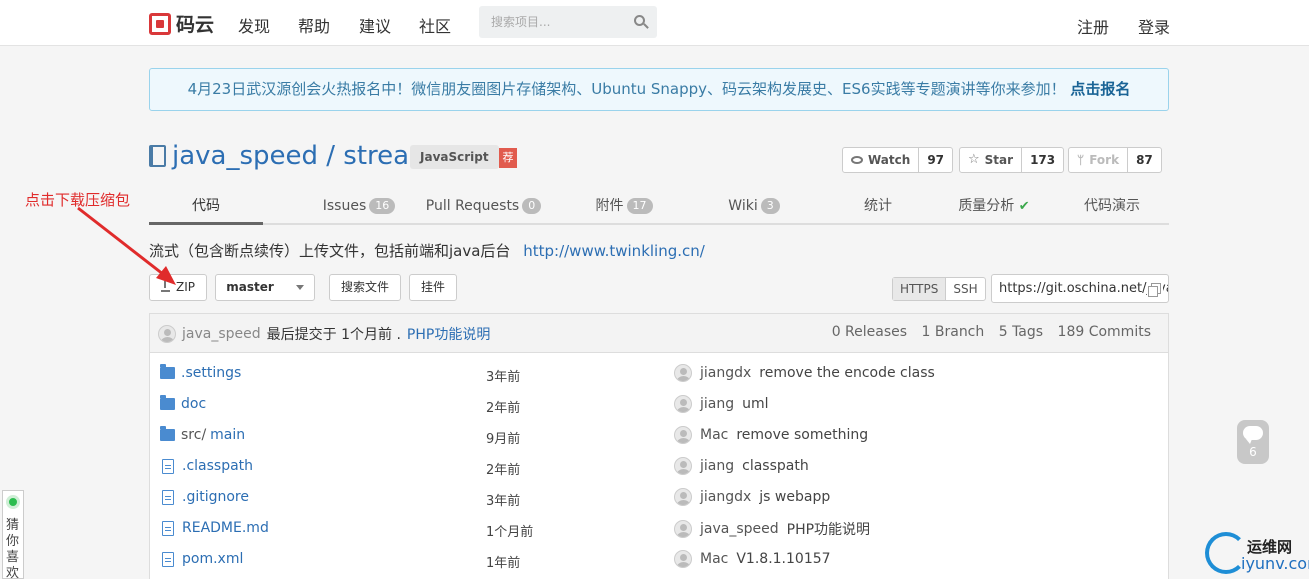 This screenshot has height=579, width=1309. What do you see at coordinates (639, 20) in the screenshot?
I see `search-icon` at bounding box center [639, 20].